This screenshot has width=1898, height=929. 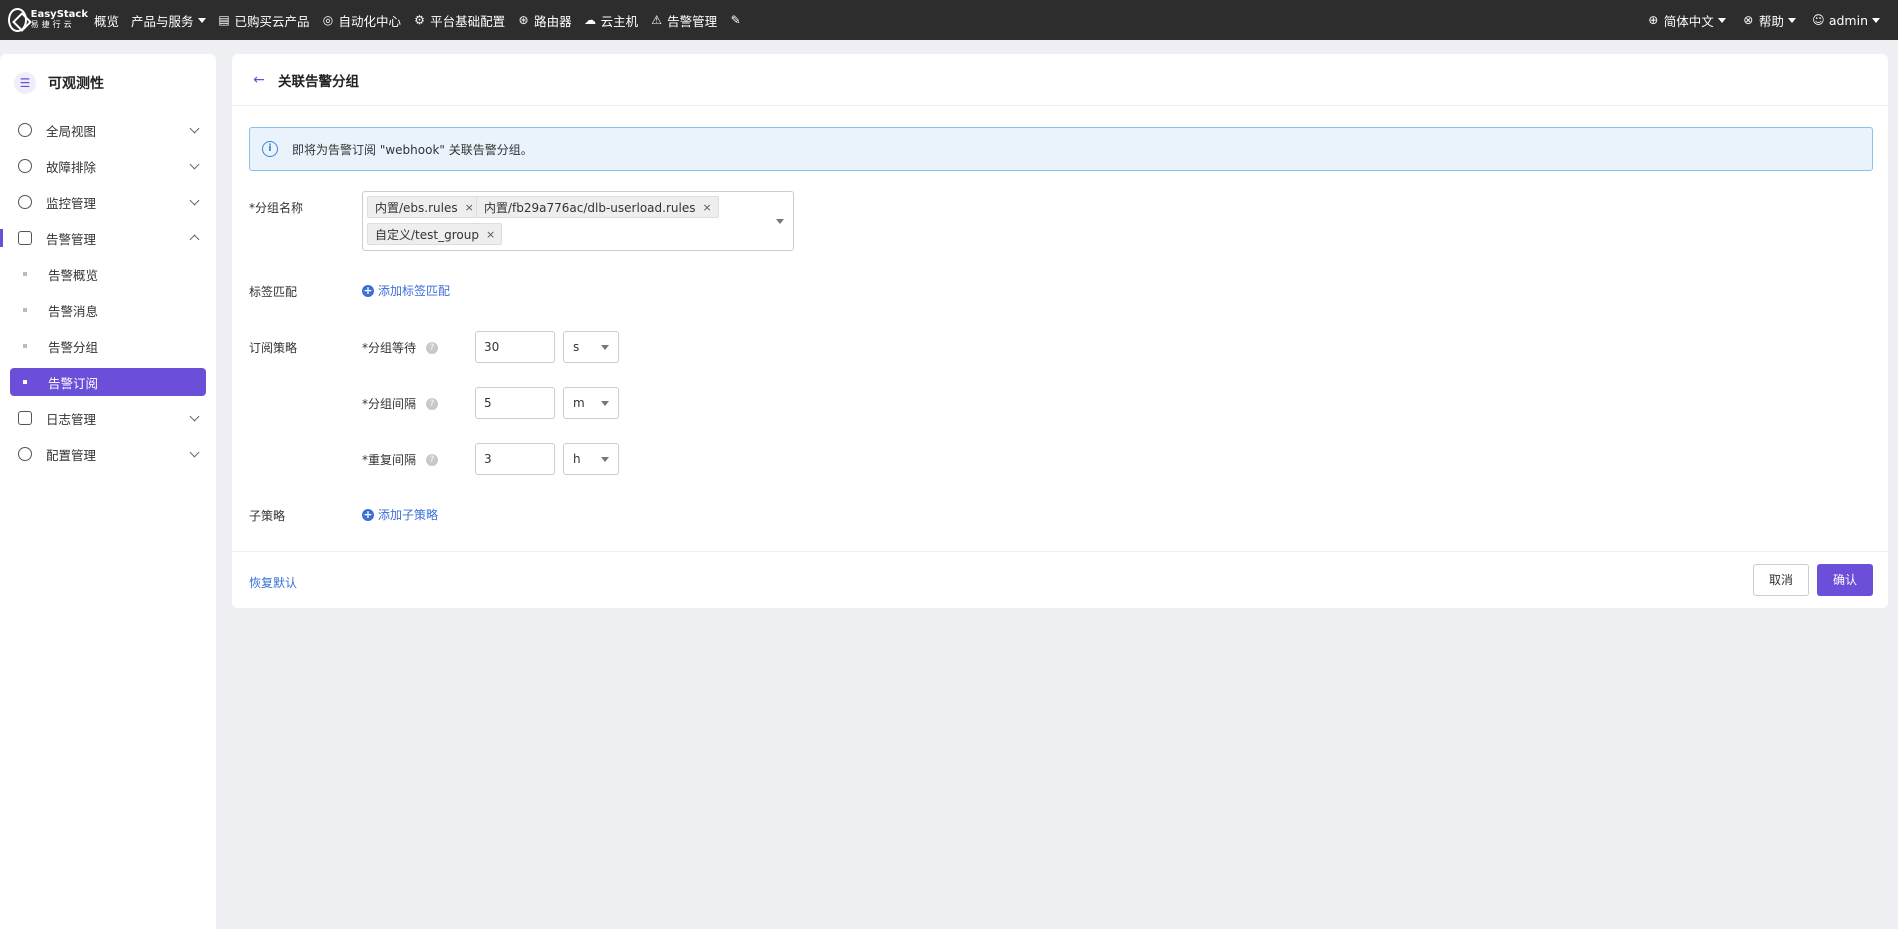 I want to click on gear-icon: ⚙, so click(x=419, y=19).